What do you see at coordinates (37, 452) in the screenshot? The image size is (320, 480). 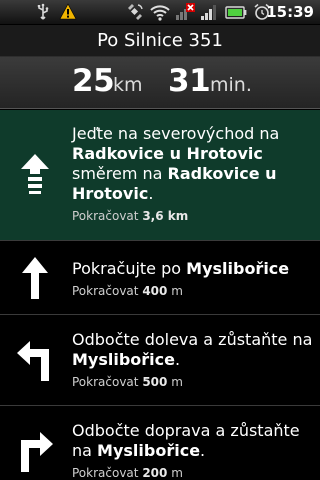 I see `turn-right-icon` at bounding box center [37, 452].